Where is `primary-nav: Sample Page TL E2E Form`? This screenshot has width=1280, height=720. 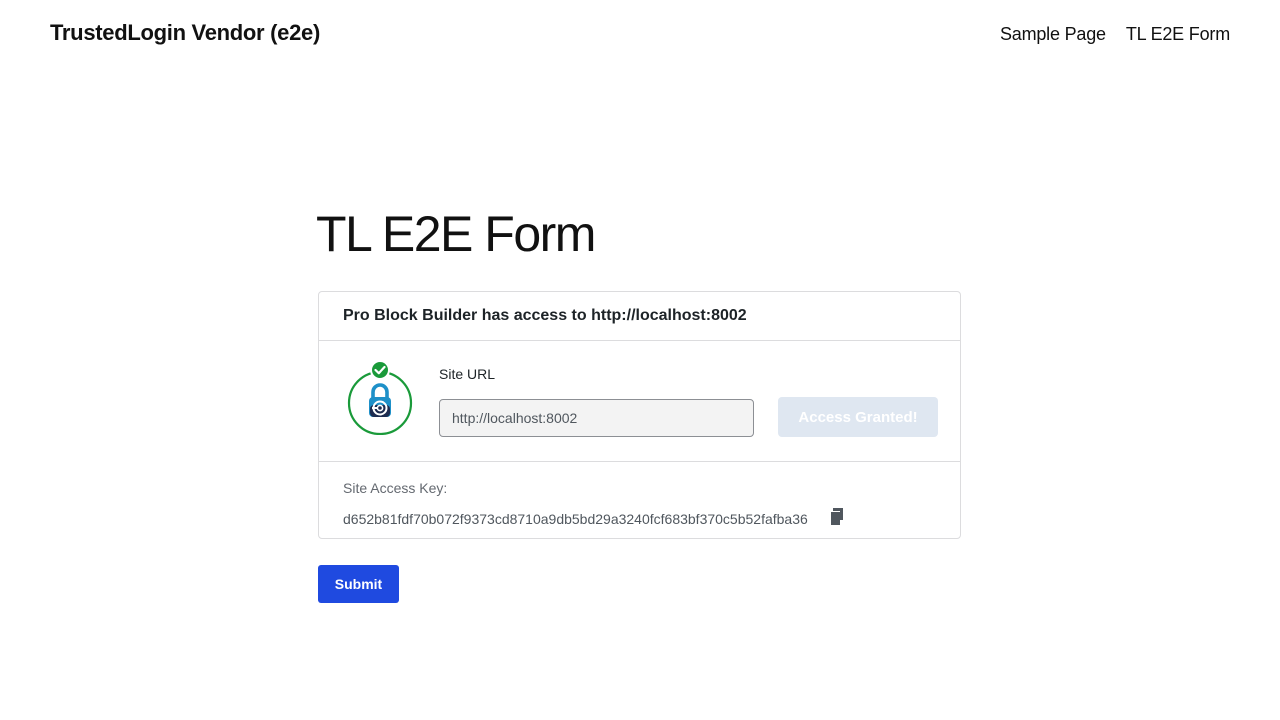 primary-nav: Sample Page TL E2E Form is located at coordinates (1115, 34).